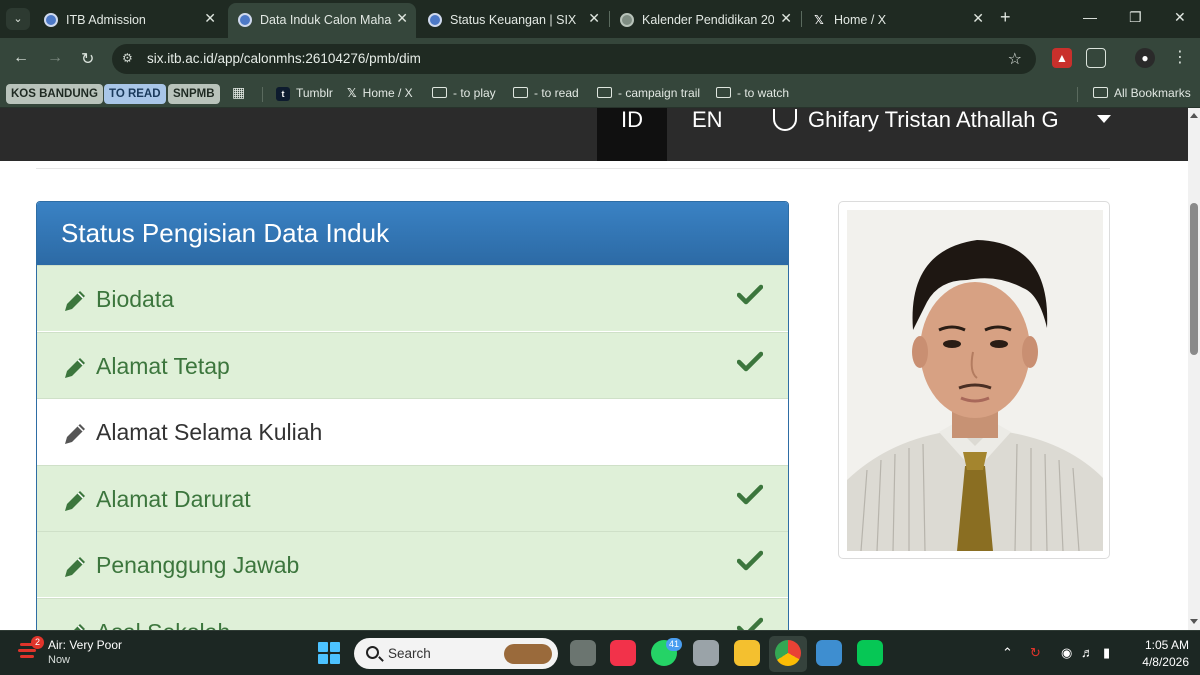 The image size is (1200, 675). Describe the element at coordinates (1135, 17) in the screenshot. I see `restore-icon: ❐` at that location.